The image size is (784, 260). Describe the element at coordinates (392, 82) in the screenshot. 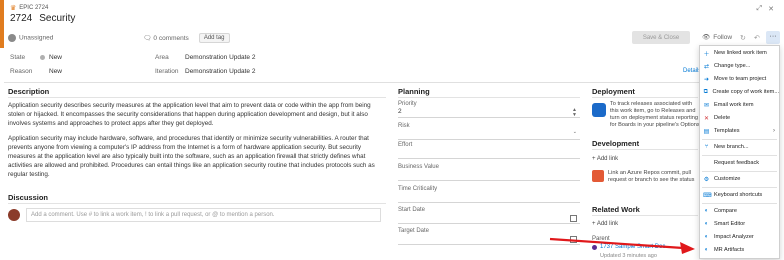

I see `header-divider` at that location.